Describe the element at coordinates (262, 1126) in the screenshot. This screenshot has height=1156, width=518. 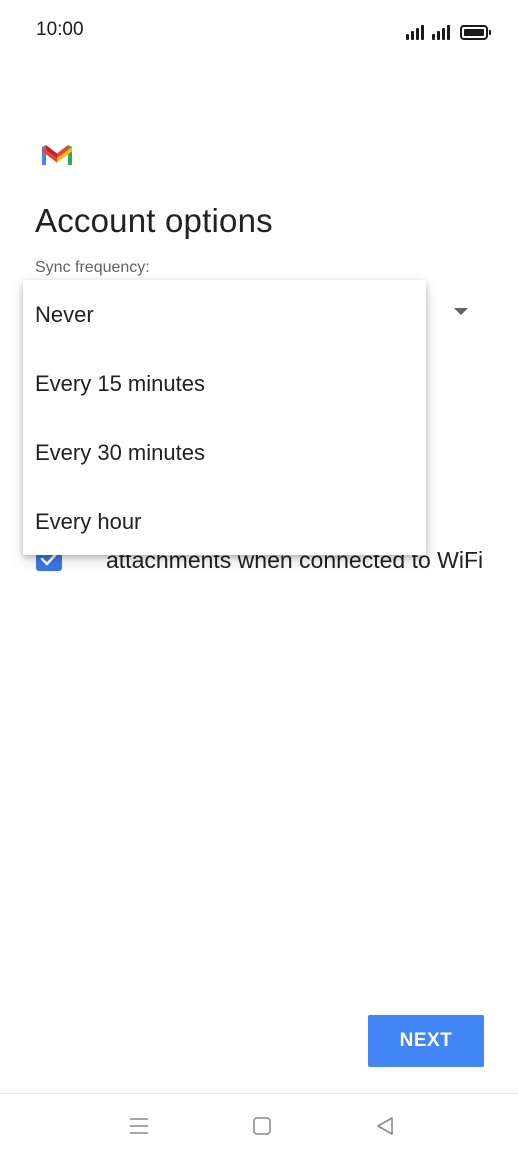
I see `home-icon` at that location.